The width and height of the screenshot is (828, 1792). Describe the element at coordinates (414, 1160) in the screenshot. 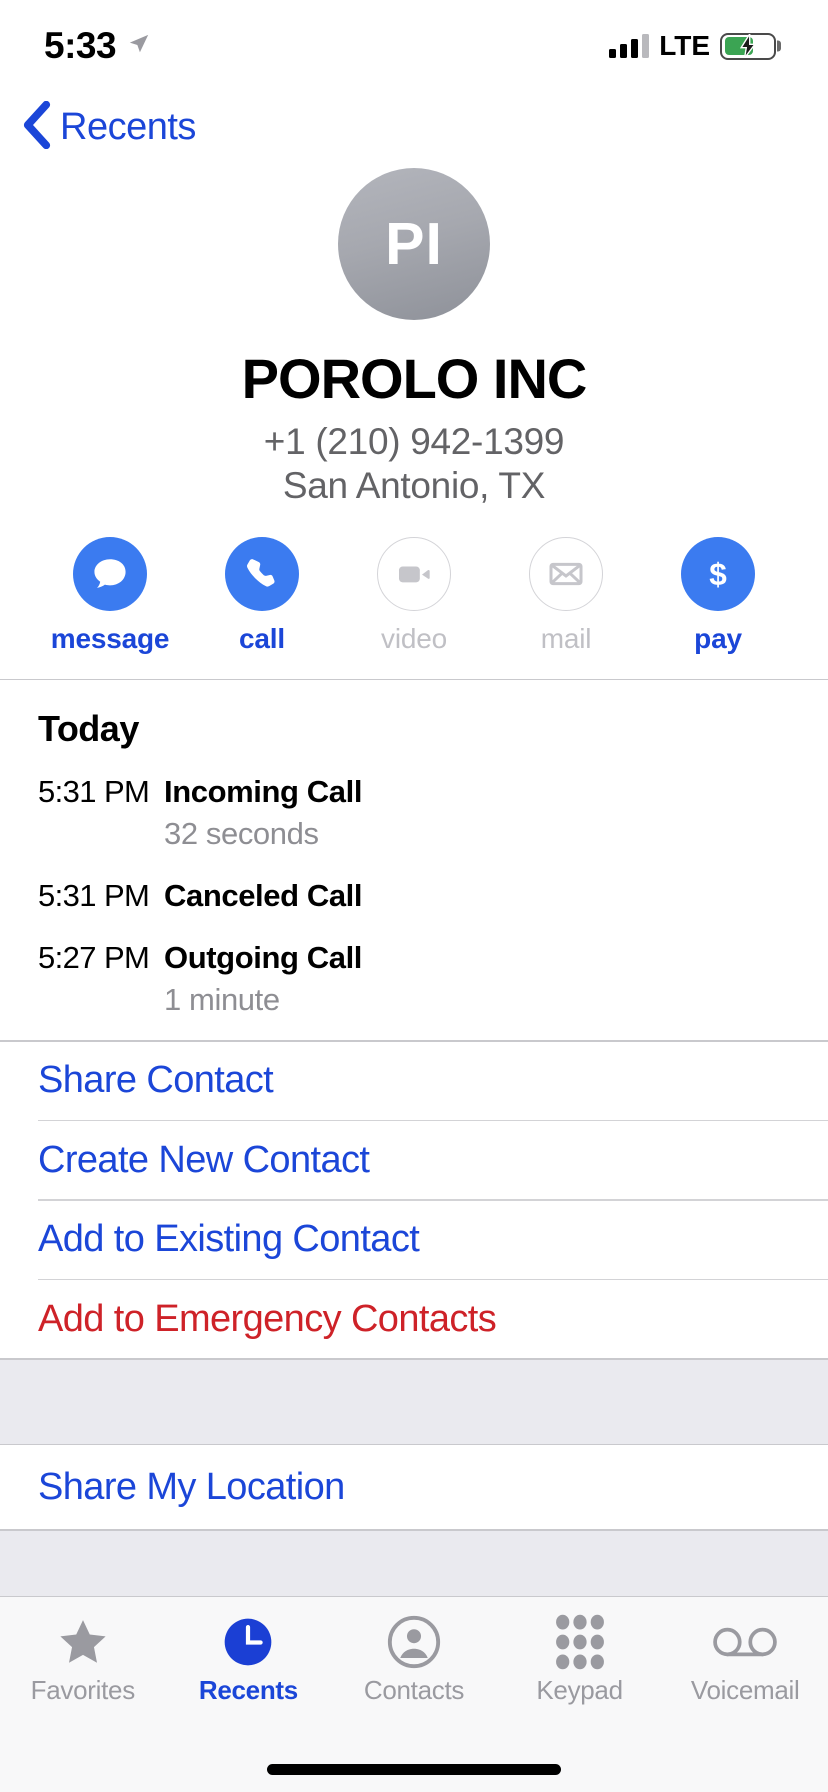

I see `create-new-contact-button: Create New Contact` at that location.